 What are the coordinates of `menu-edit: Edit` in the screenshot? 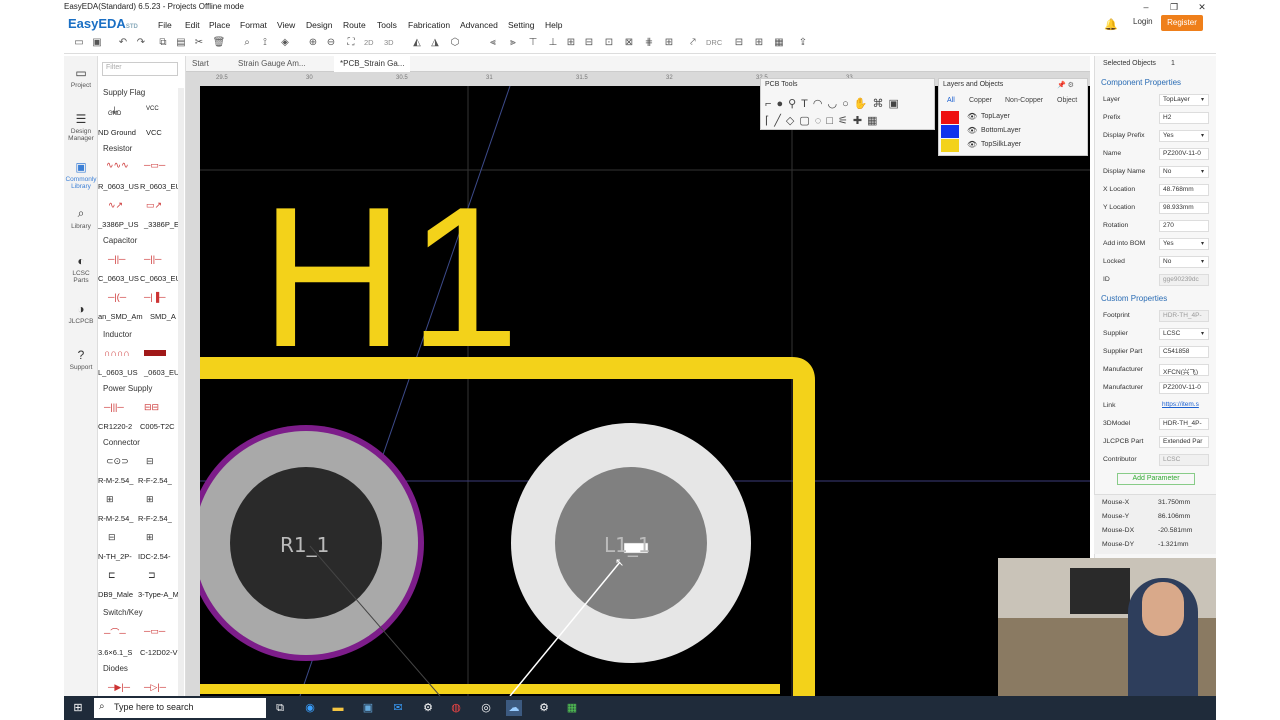 It's located at (192, 25).